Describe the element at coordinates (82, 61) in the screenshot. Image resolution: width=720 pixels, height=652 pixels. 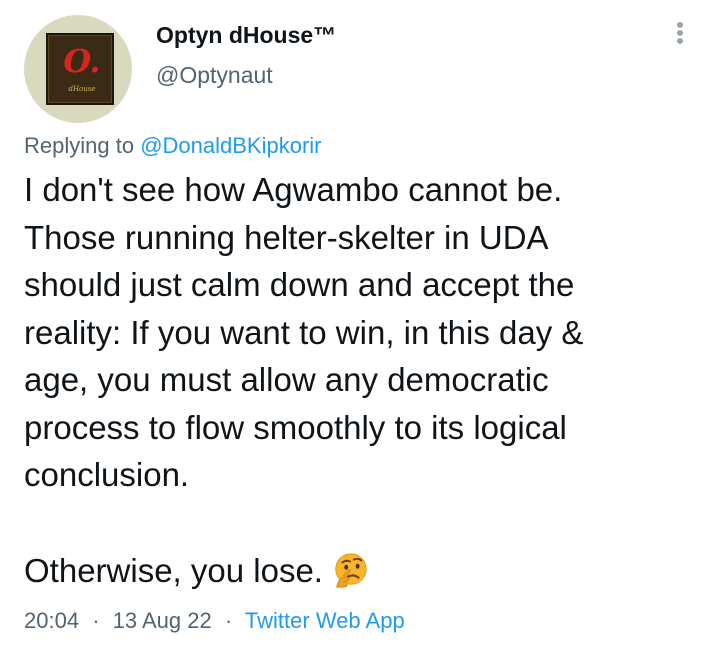
I see `avatar-logo-text: O.` at that location.